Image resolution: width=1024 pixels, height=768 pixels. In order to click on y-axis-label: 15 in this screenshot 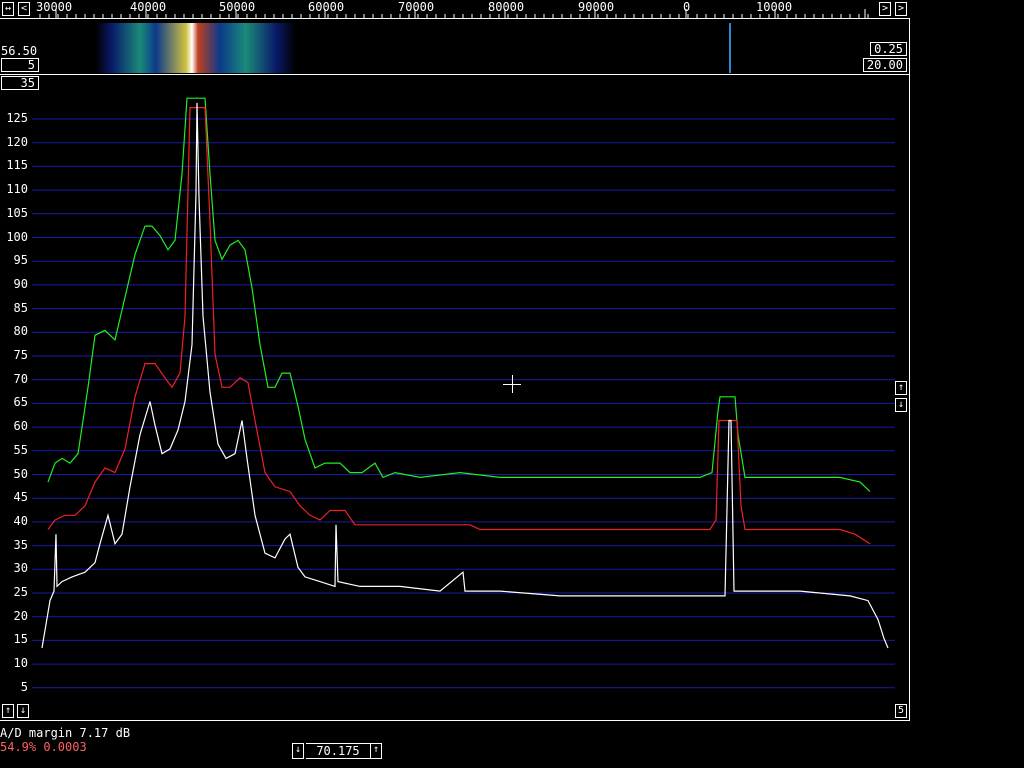, I will do `click(20, 639)`.